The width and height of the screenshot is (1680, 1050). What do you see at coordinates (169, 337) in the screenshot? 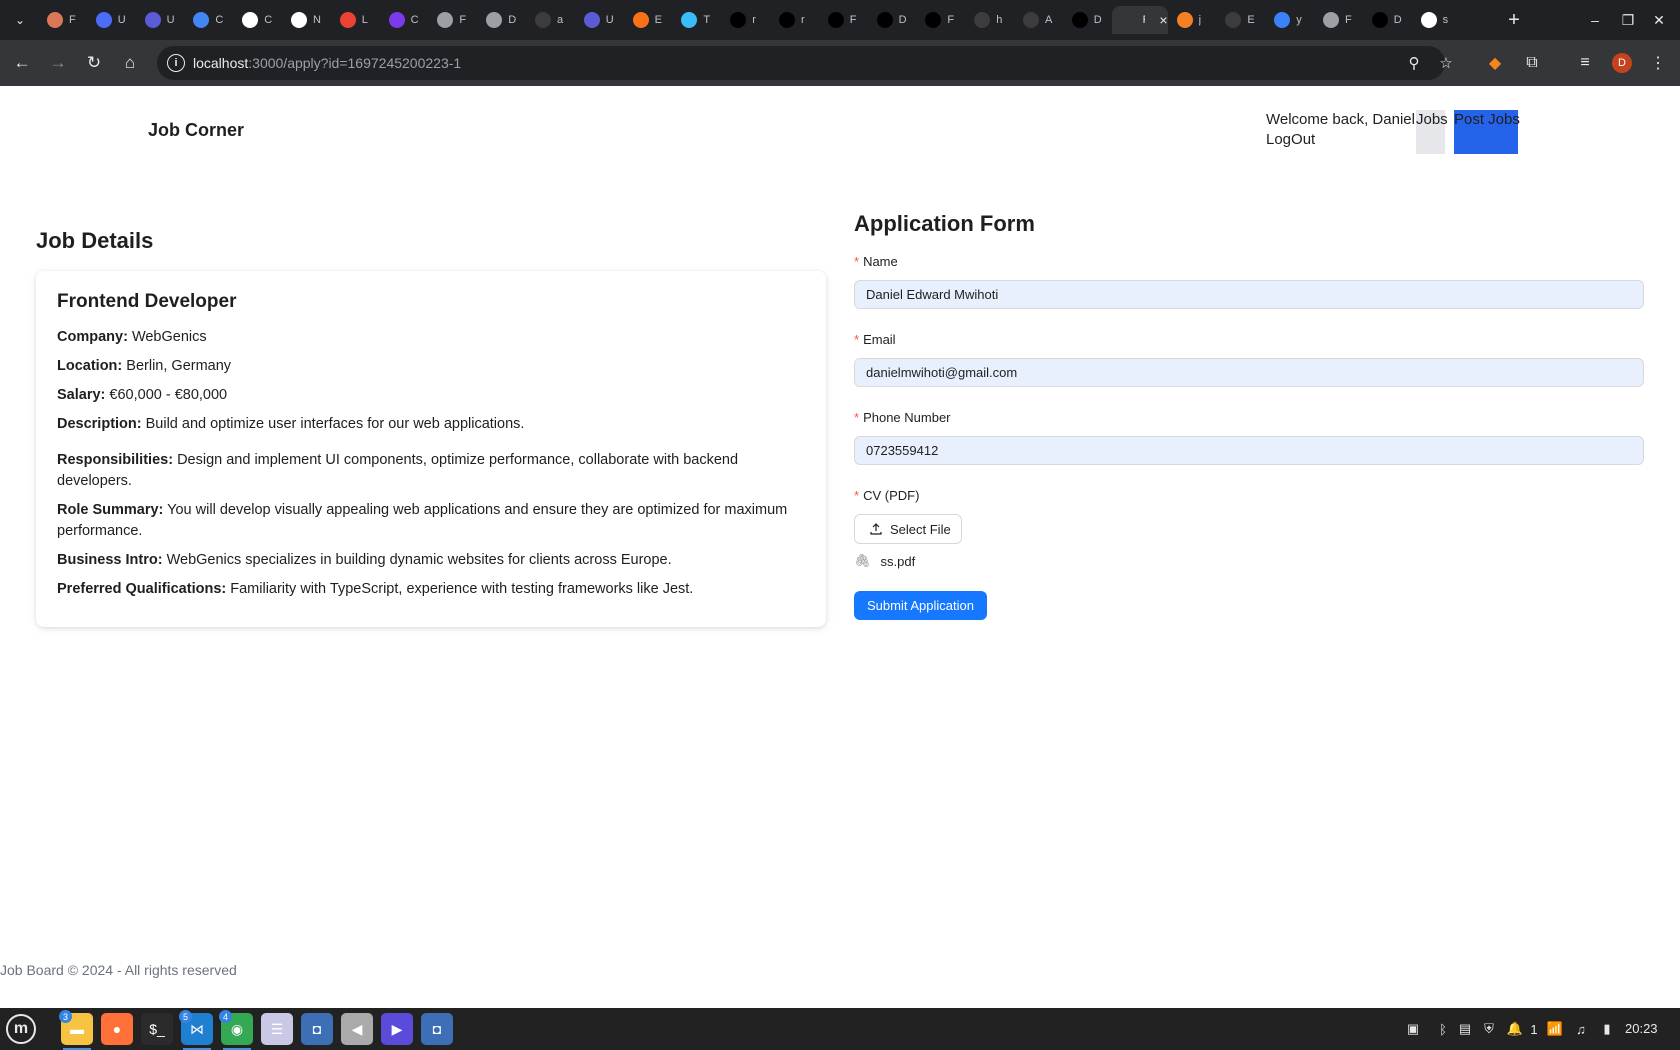
I see `job-company-value: WebGenics` at bounding box center [169, 337].